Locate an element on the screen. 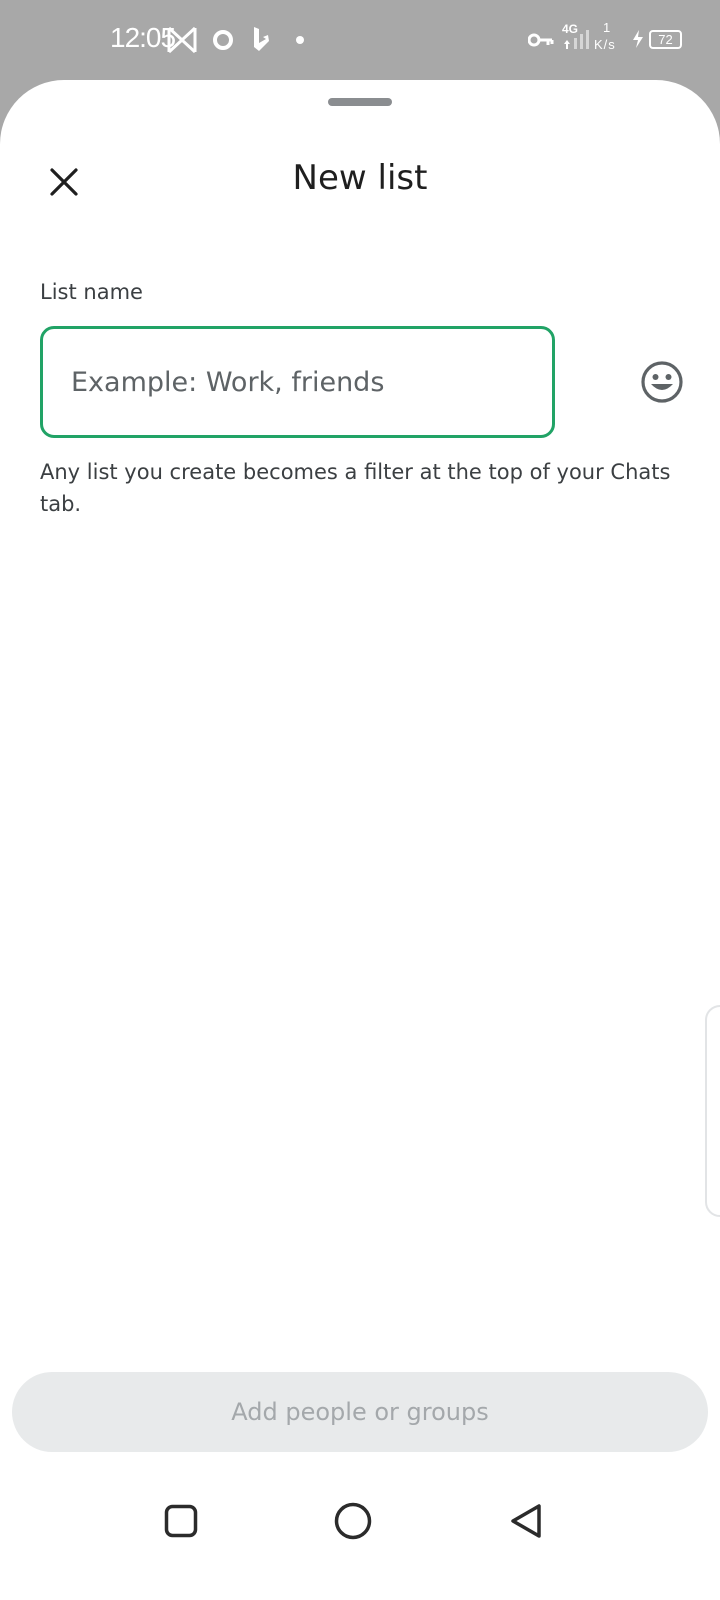 The width and height of the screenshot is (720, 1600). recents-square-icon is located at coordinates (181, 1521).